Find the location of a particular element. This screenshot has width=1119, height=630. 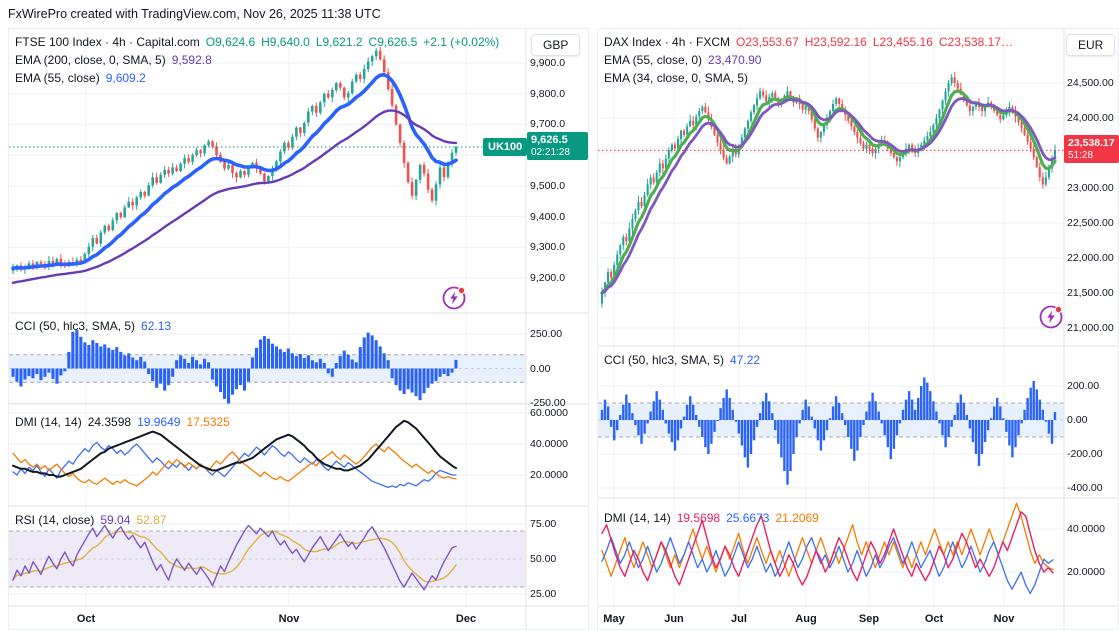

dax-ema55-legend: EMA (55, close, 0) 23,470.90 is located at coordinates (682, 60).